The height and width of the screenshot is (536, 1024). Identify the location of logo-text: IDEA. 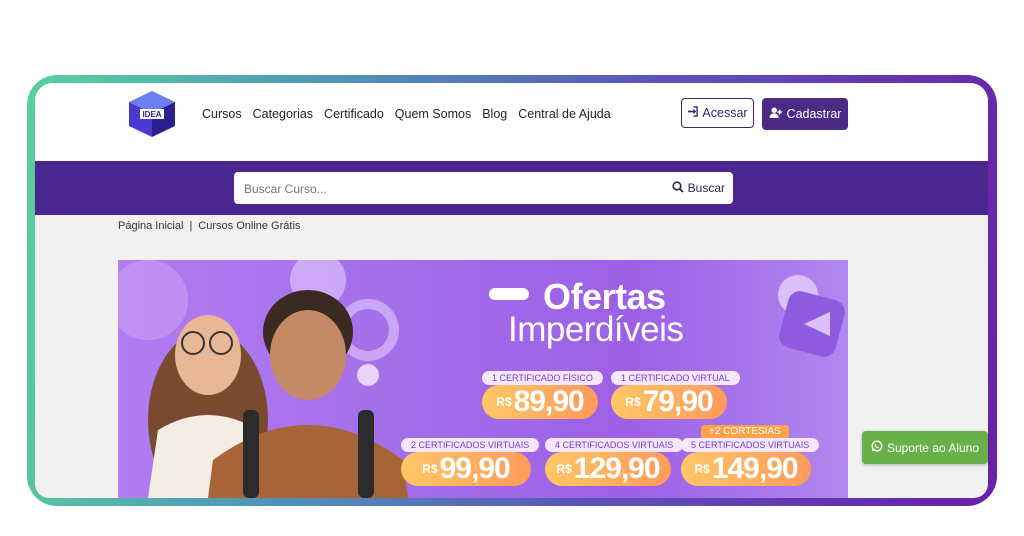
(151, 114).